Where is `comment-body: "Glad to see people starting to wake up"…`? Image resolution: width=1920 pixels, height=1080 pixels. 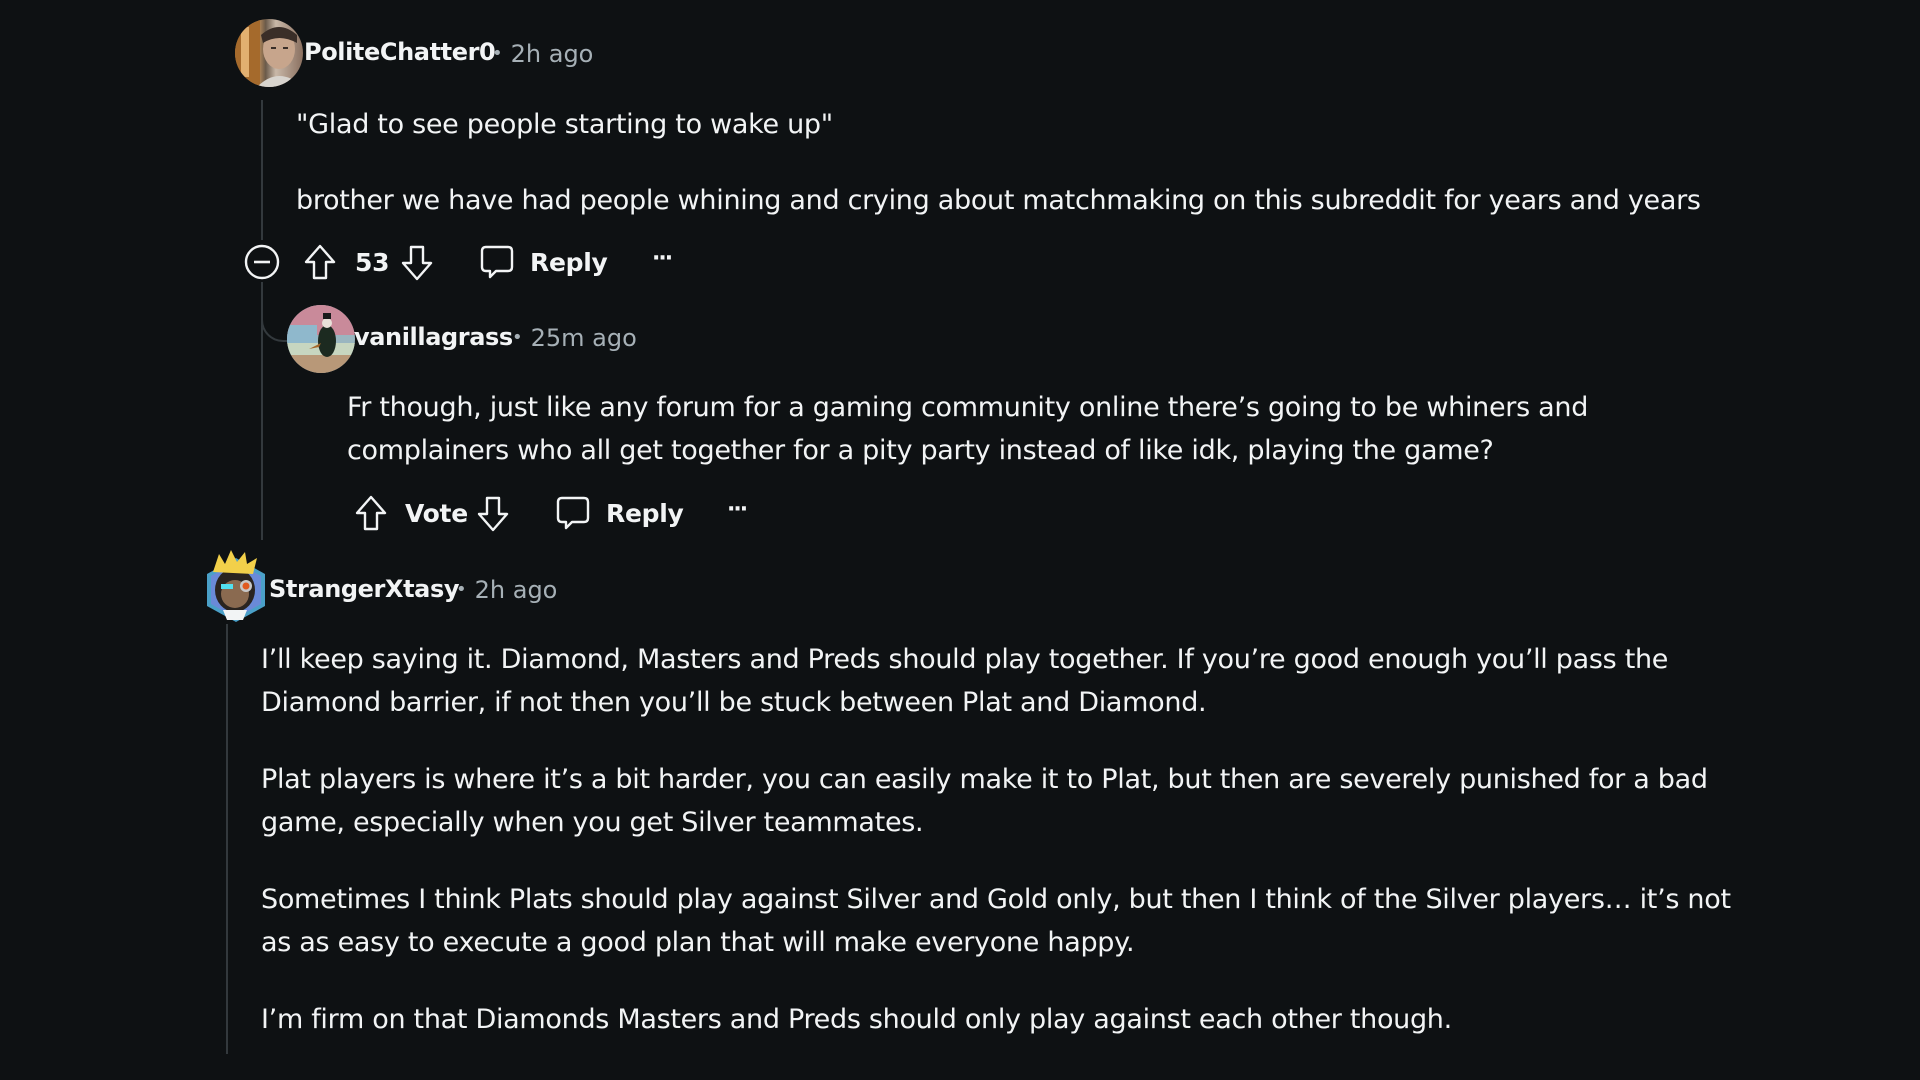
comment-body: "Glad to see people starting to wake up"… is located at coordinates (1021, 162).